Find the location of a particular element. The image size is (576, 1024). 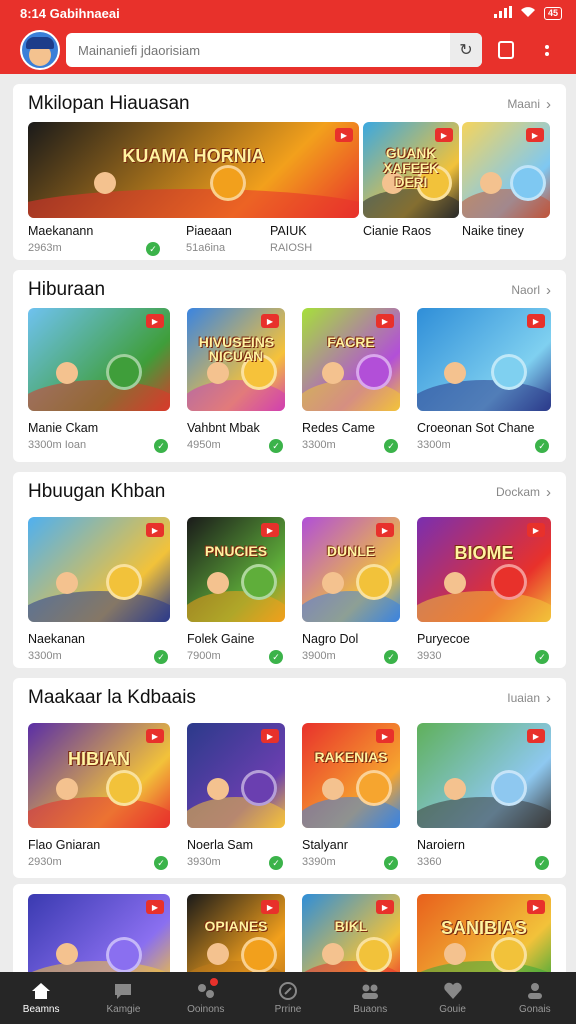

search-row: ↻ is located at coordinates (288, 50).